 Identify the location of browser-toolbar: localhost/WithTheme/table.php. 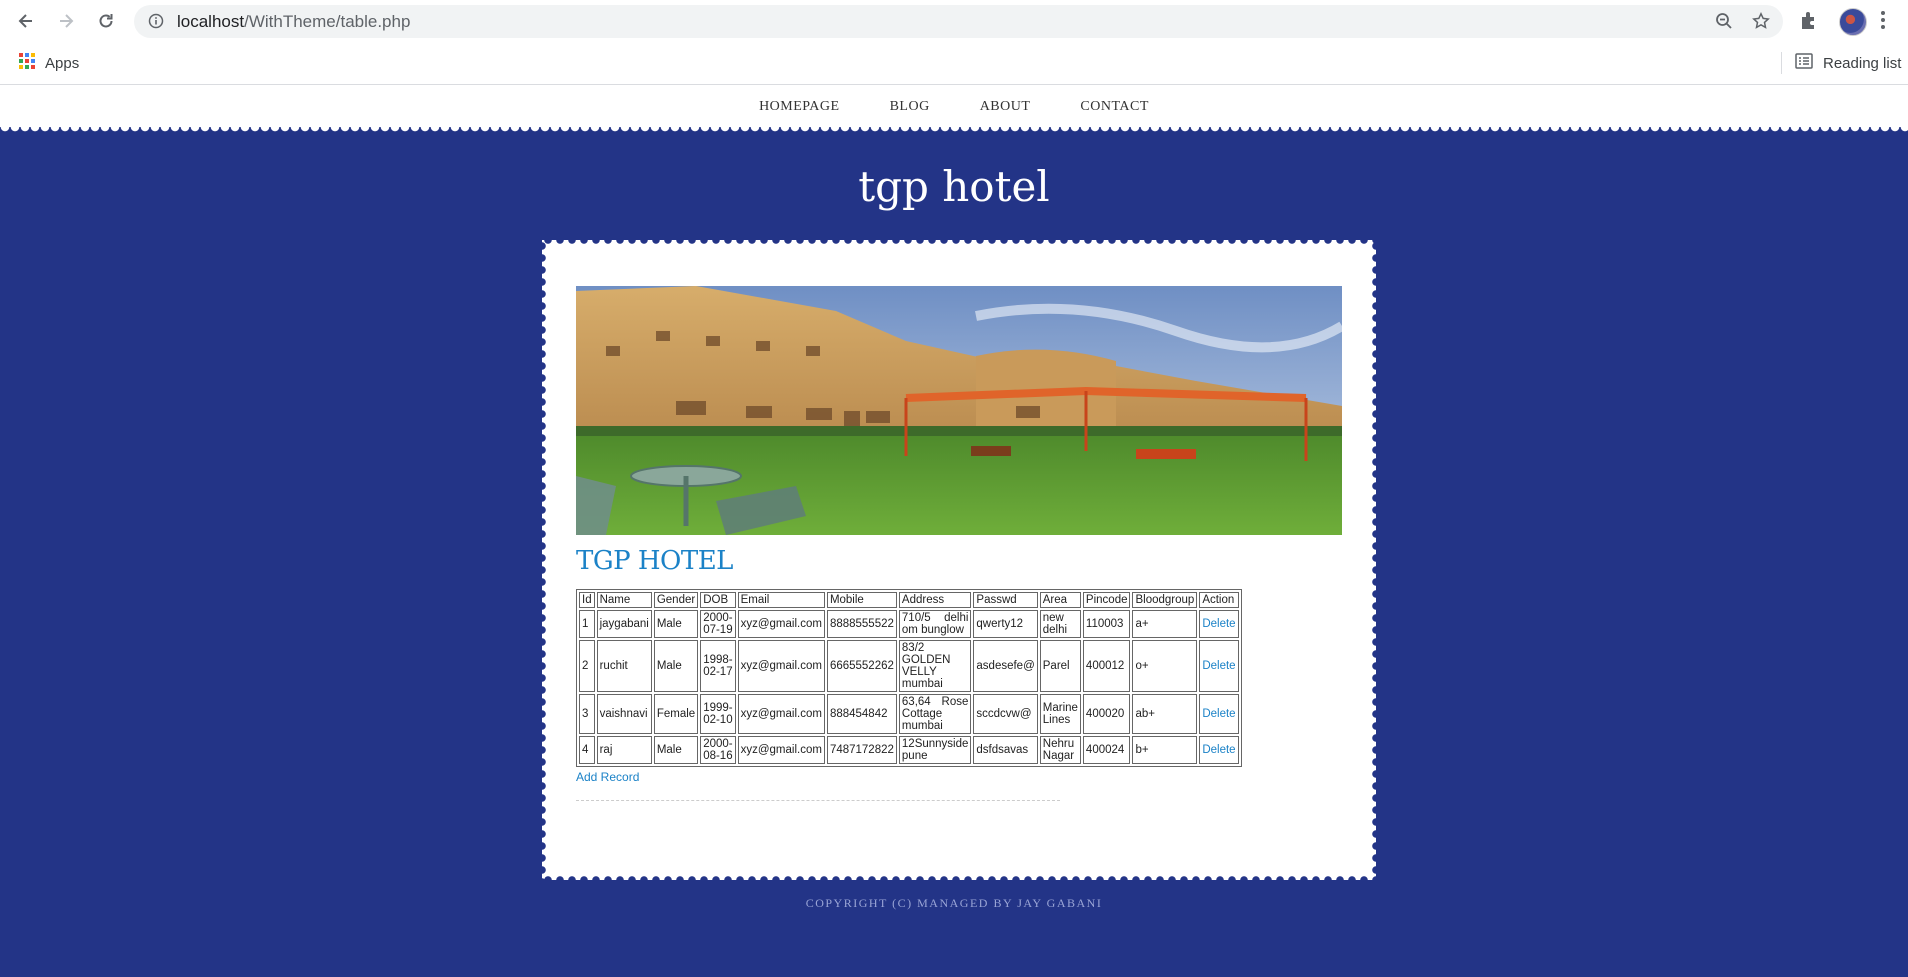
(954, 21).